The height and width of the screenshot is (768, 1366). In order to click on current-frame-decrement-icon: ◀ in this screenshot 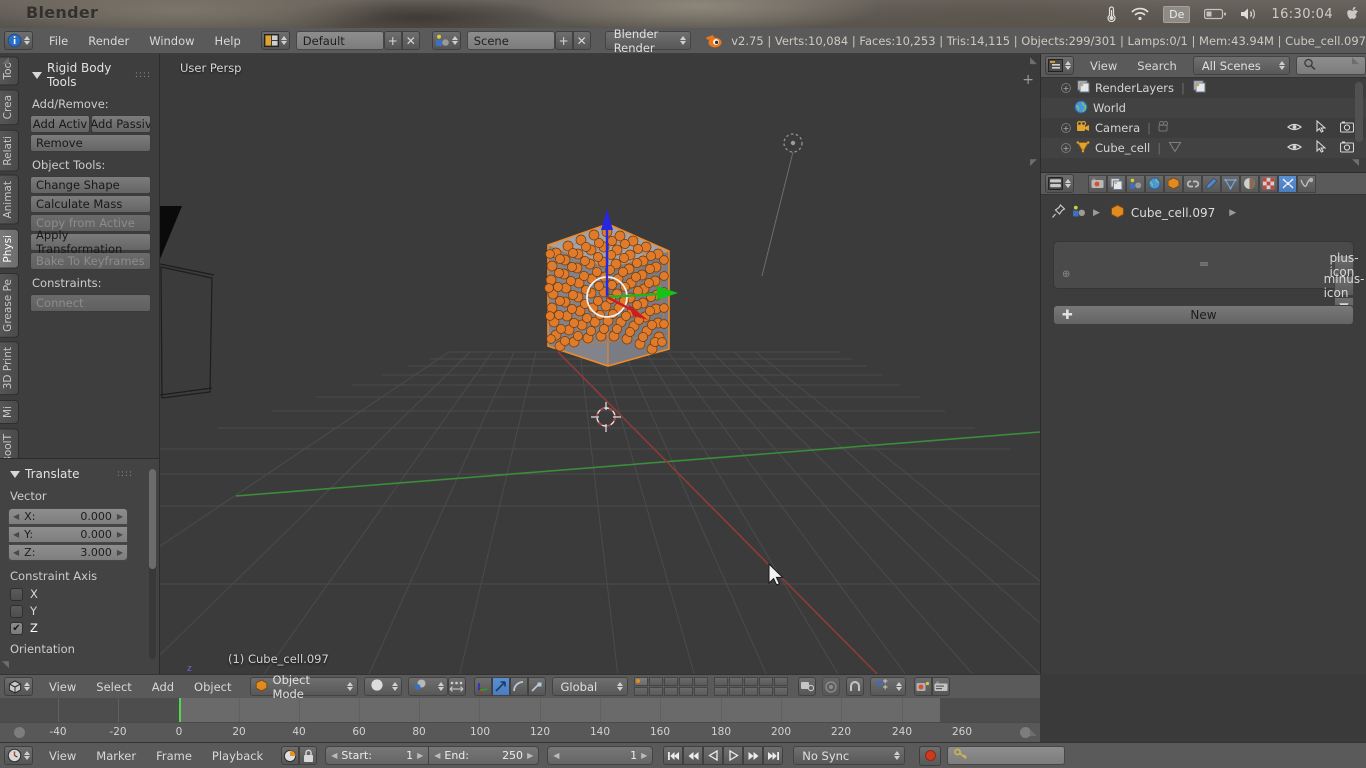, I will do `click(556, 755)`.